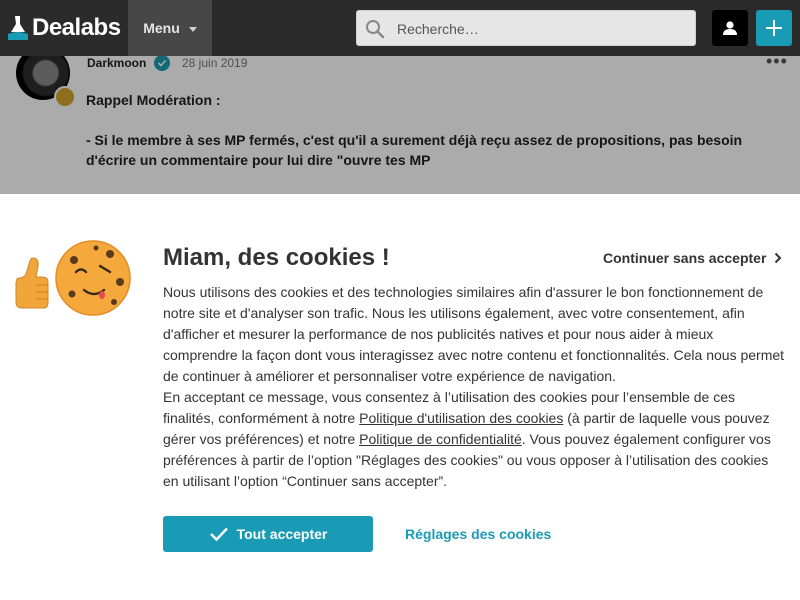 This screenshot has height=600, width=800. Describe the element at coordinates (375, 29) in the screenshot. I see `search-icon` at that location.